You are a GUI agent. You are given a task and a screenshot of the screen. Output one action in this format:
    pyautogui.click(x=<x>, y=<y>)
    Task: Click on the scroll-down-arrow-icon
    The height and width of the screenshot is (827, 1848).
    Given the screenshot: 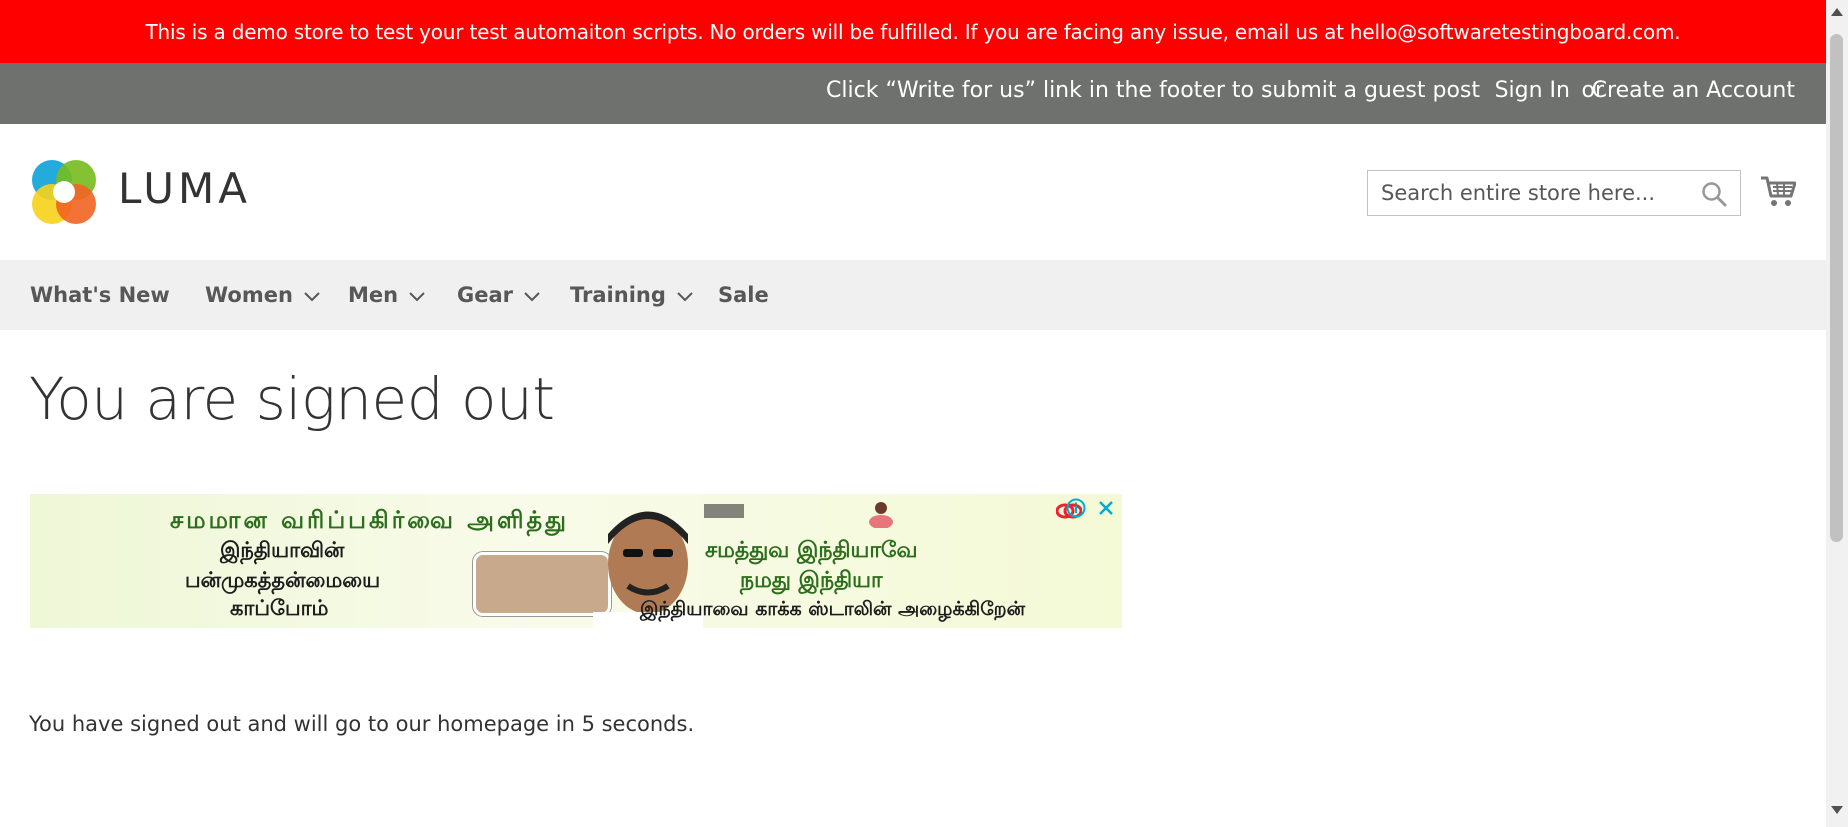 What is the action you would take?
    pyautogui.click(x=1837, y=810)
    